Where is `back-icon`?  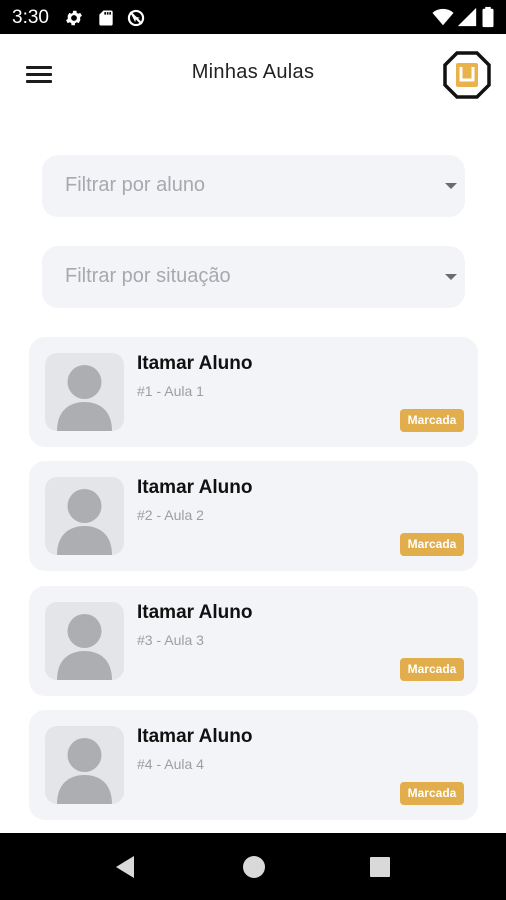 back-icon is located at coordinates (126, 867).